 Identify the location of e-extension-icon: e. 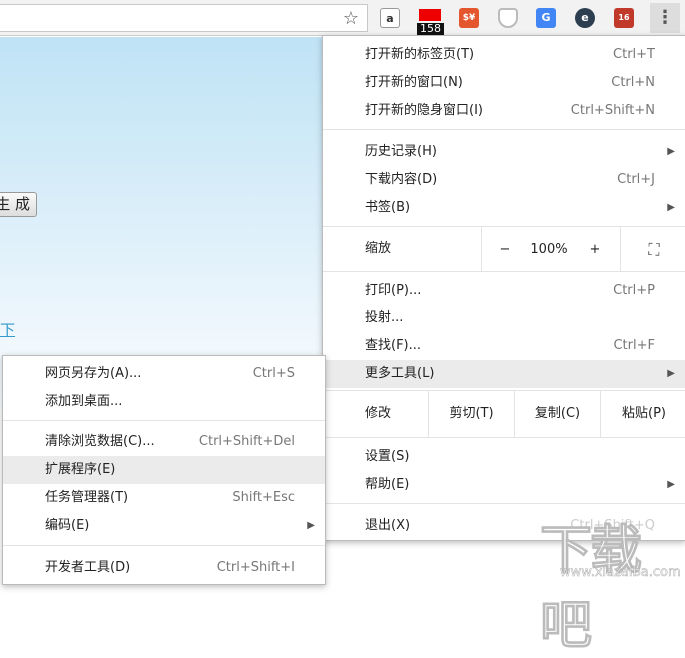
(585, 18).